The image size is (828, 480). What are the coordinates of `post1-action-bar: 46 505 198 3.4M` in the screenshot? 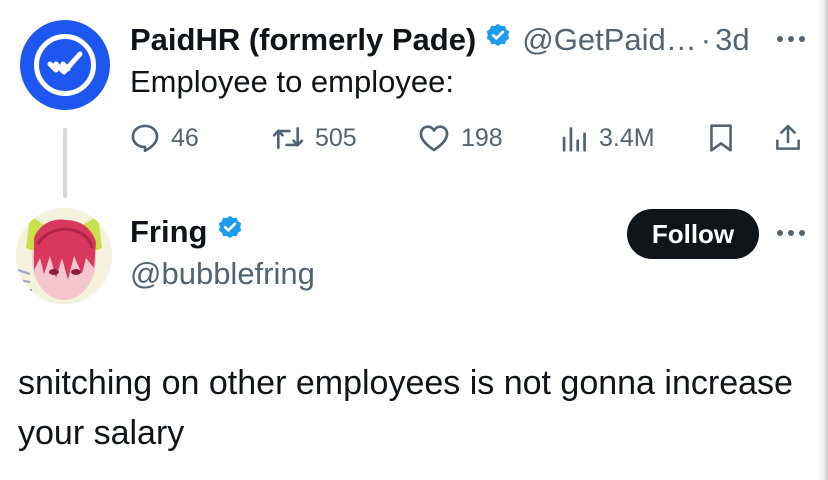 It's located at (473, 138).